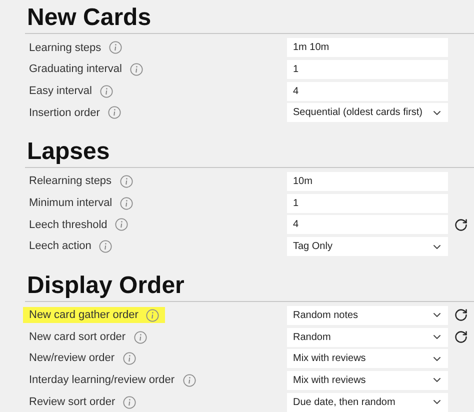  Describe the element at coordinates (72, 358) in the screenshot. I see `setting-label: New/review order` at that location.